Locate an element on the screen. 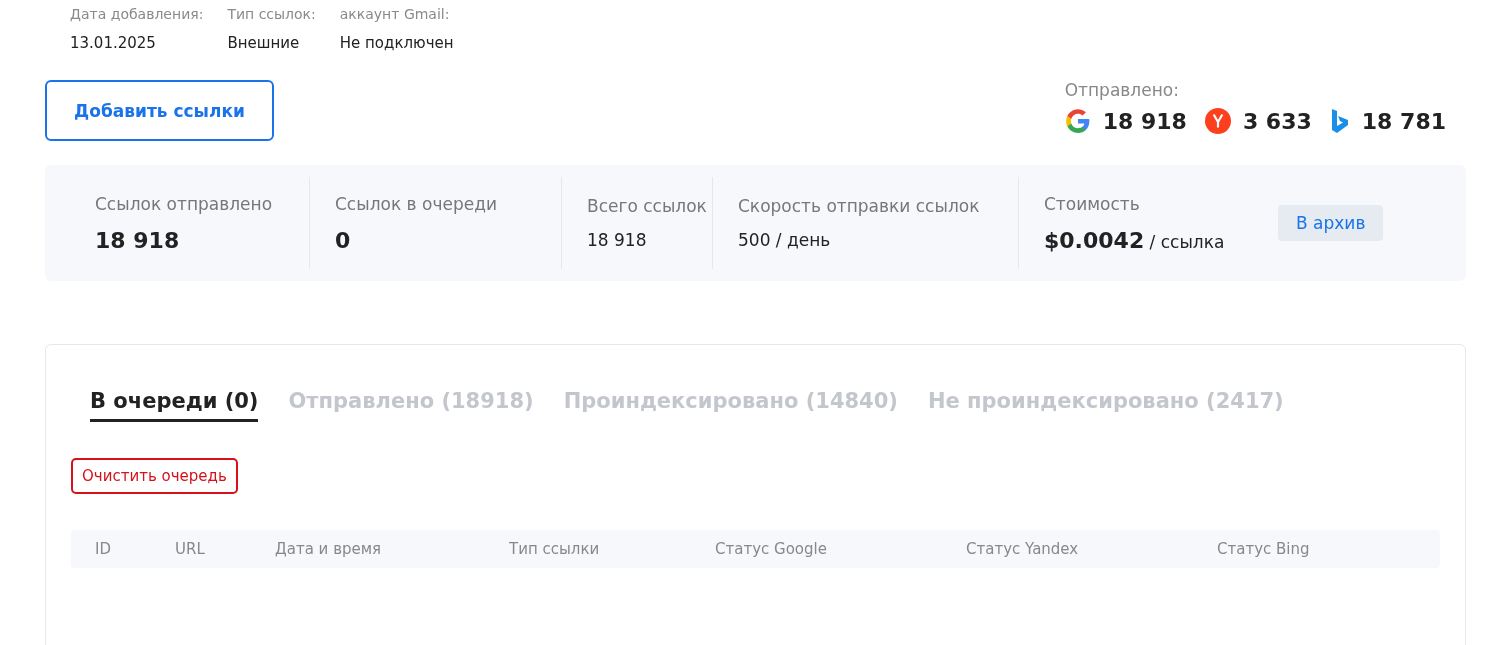  stat-value: 0 is located at coordinates (343, 240).